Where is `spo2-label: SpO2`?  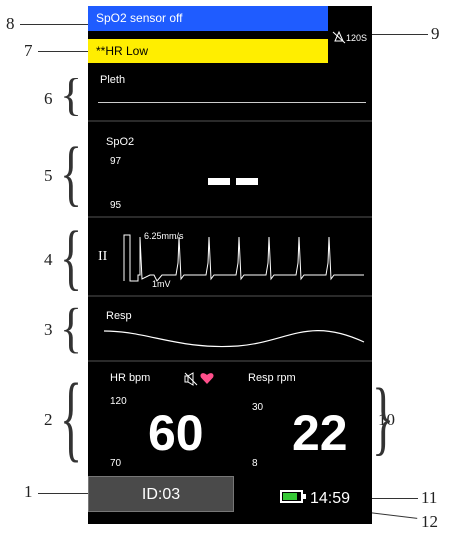
spo2-label: SpO2 is located at coordinates (120, 142).